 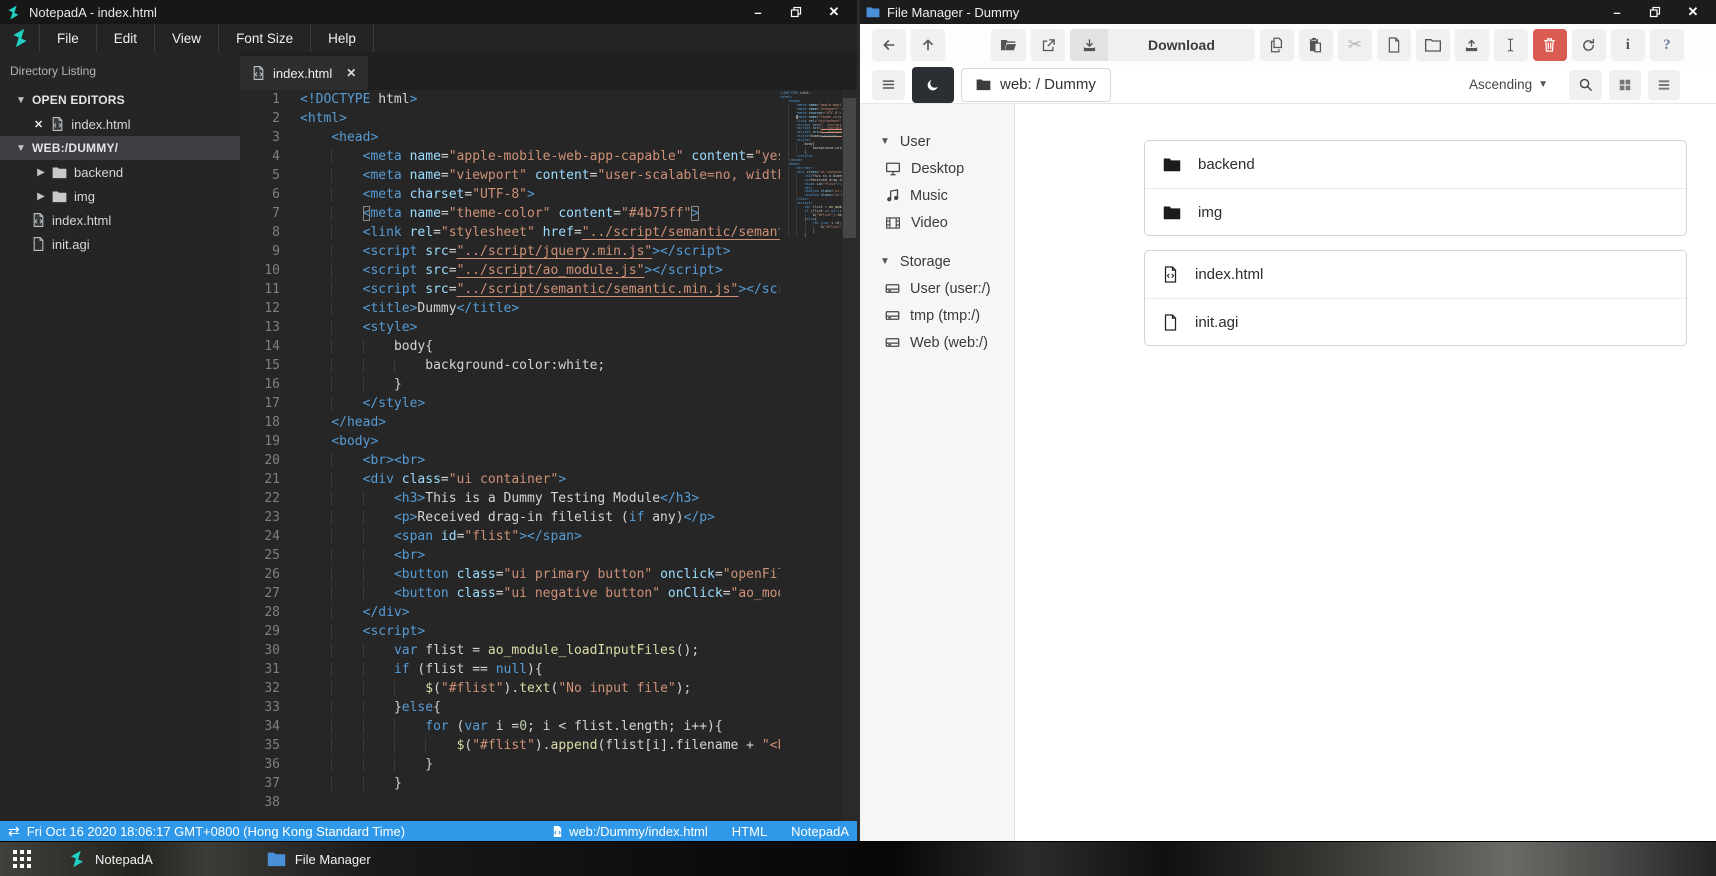 What do you see at coordinates (540, 365) in the screenshot?
I see `code-line: background-color:white;` at bounding box center [540, 365].